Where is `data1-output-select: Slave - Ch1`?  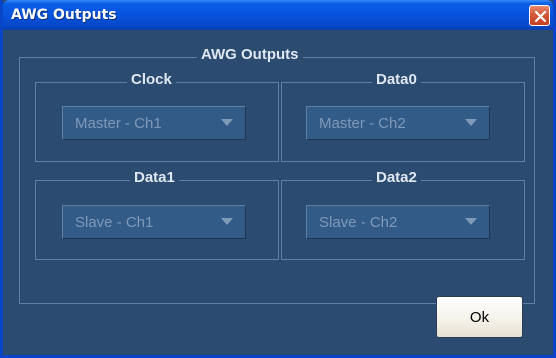 data1-output-select: Slave - Ch1 is located at coordinates (154, 222).